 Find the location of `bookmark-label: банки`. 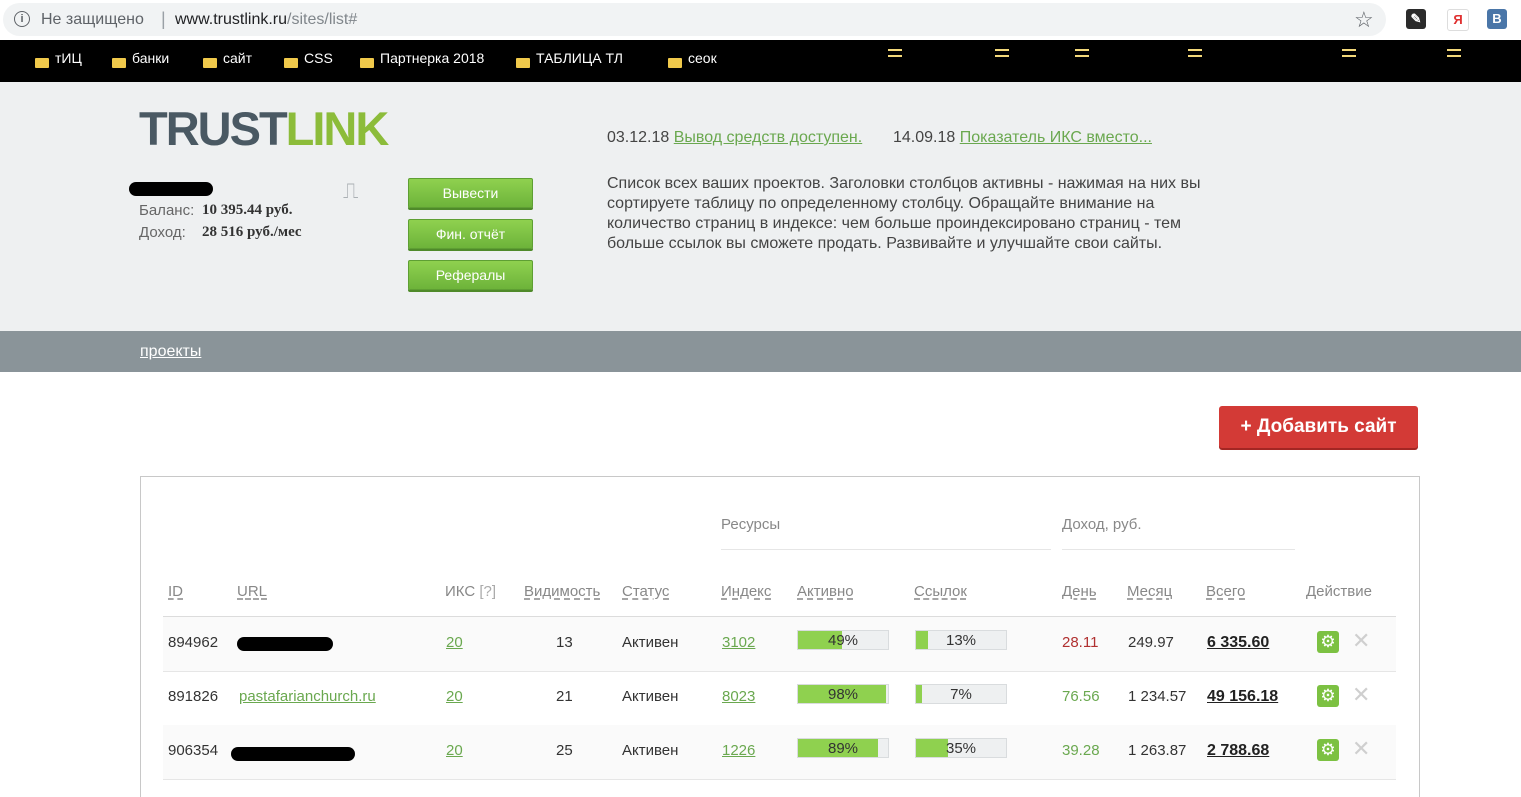

bookmark-label: банки is located at coordinates (151, 58).